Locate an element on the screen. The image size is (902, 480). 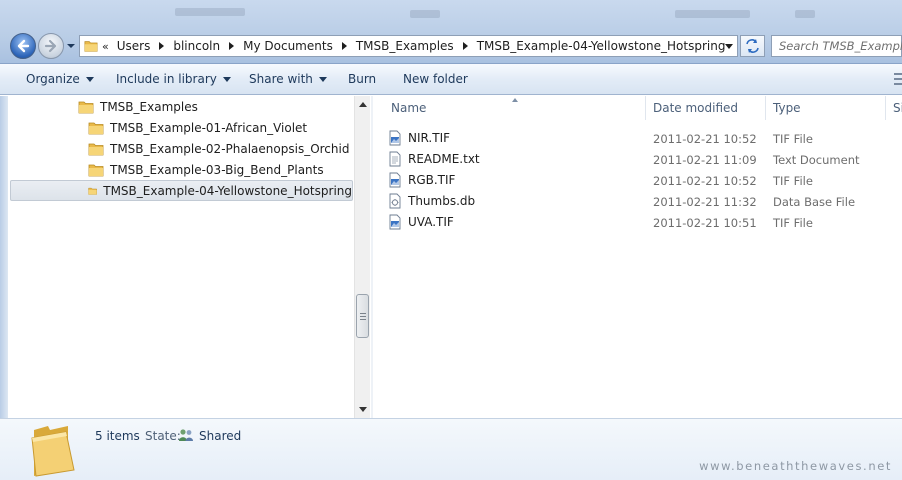
file-name: NIR.TIF is located at coordinates (429, 138).